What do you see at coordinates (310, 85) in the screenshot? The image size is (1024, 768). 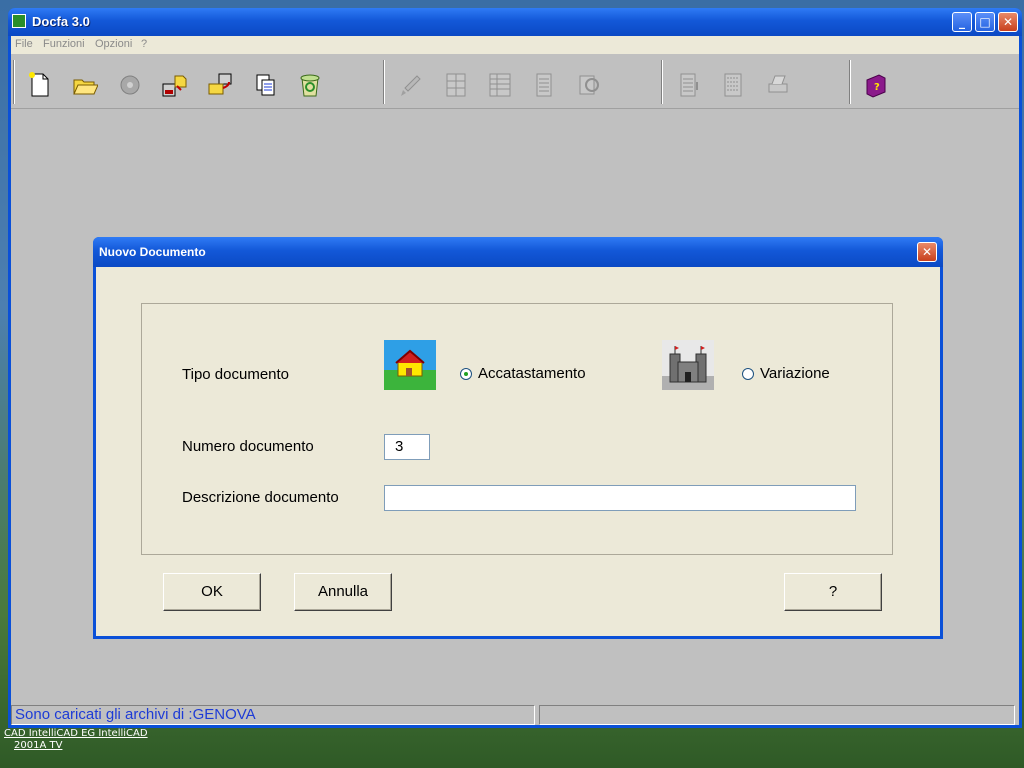 I see `recycle-icon` at bounding box center [310, 85].